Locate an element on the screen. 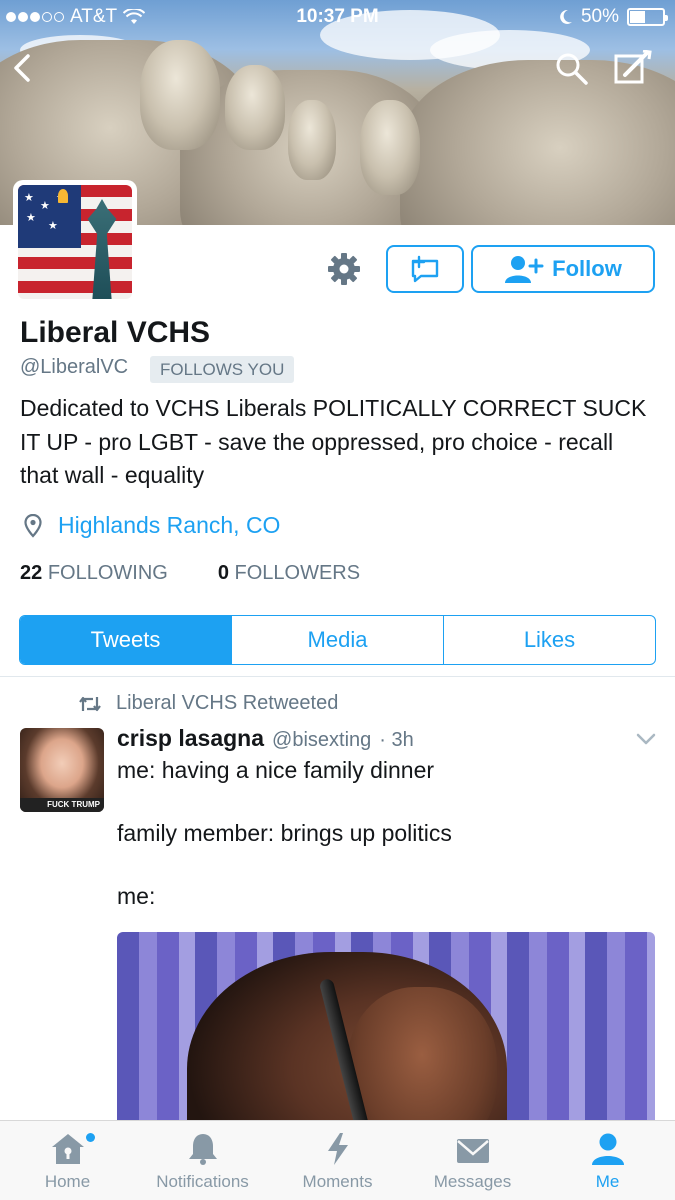  following-stat: 22 FOLLOWING is located at coordinates (94, 573).